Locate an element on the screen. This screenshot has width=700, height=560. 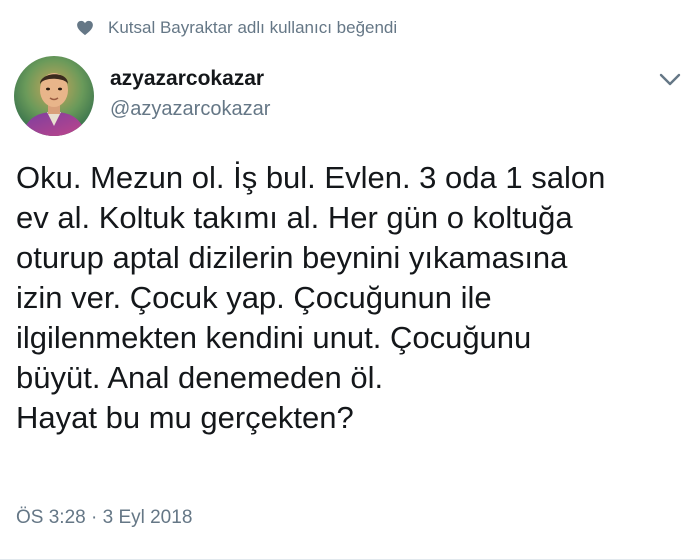
heart-icon is located at coordinates (85, 28).